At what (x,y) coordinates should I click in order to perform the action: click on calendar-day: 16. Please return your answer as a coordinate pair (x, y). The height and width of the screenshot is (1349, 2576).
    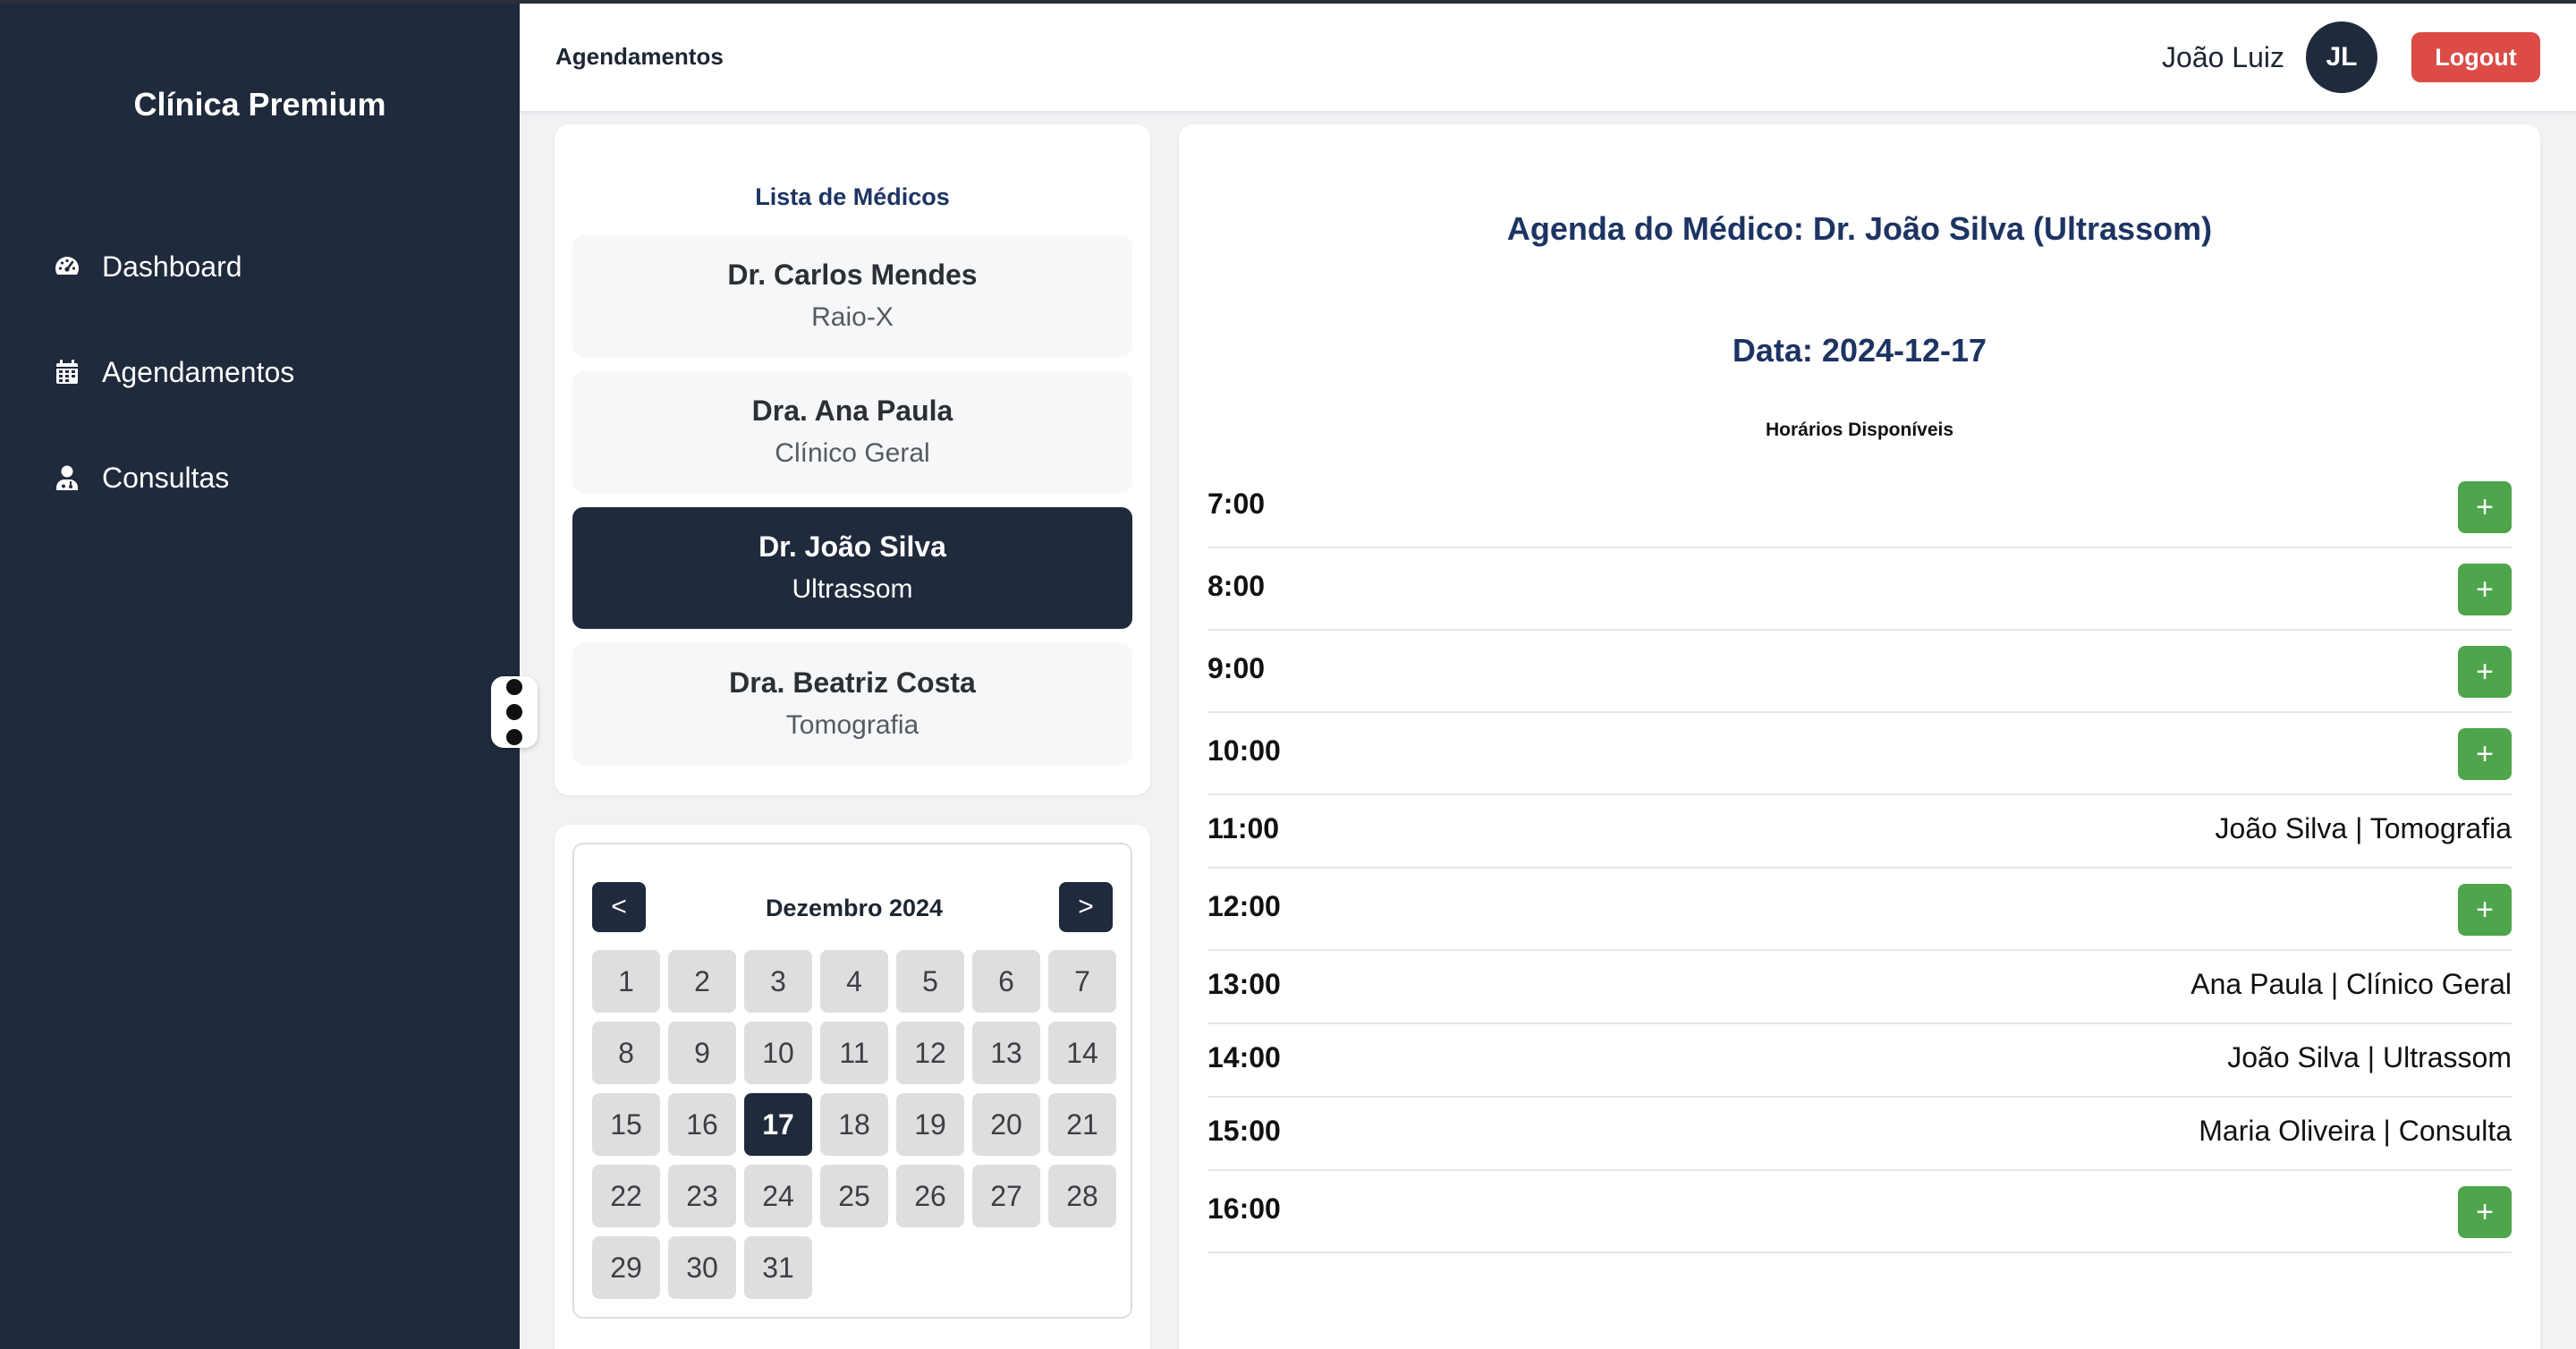
    Looking at the image, I should click on (702, 1124).